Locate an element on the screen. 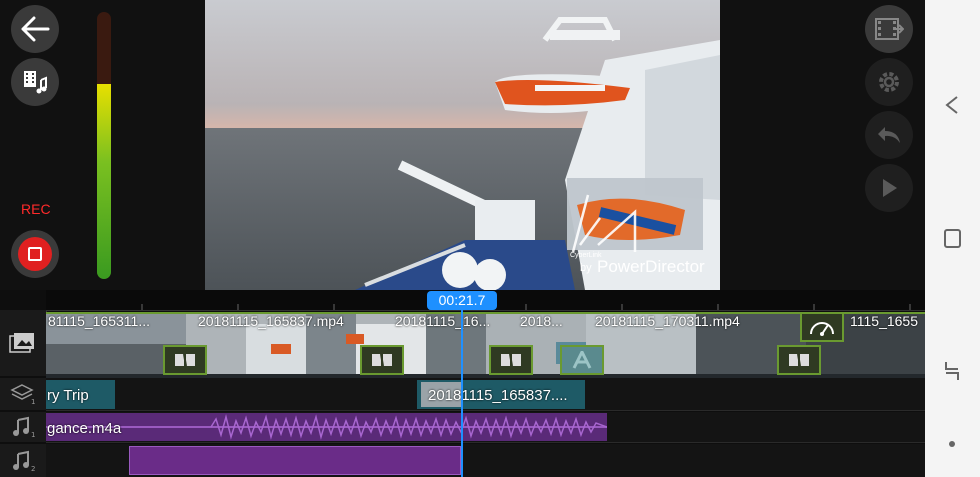 This screenshot has height=477, width=980. rec-label: REC is located at coordinates (36, 209).